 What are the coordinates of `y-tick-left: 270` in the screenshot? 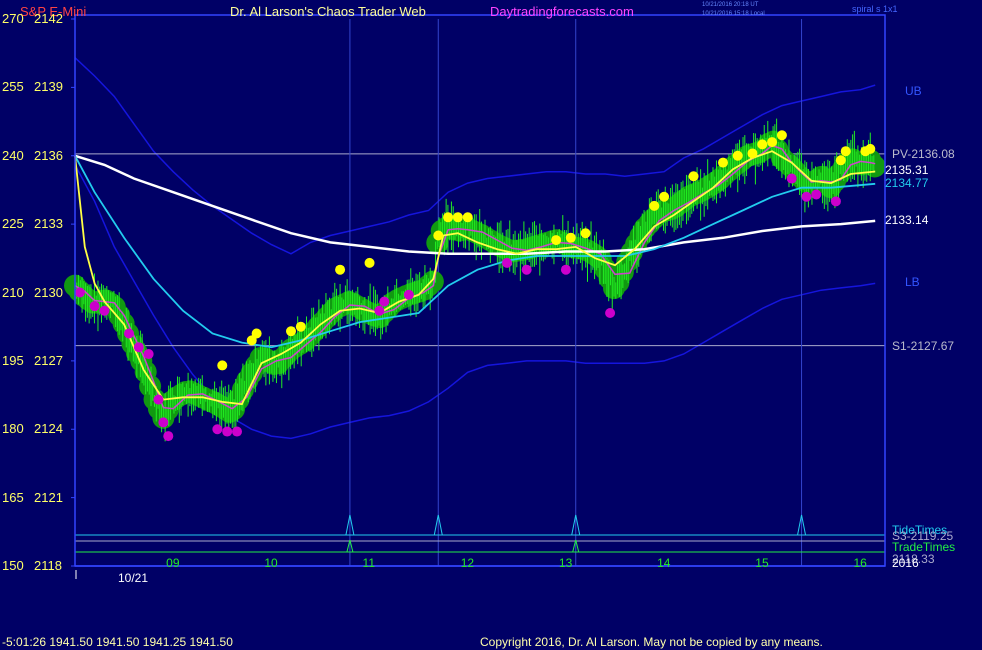 It's located at (13, 18).